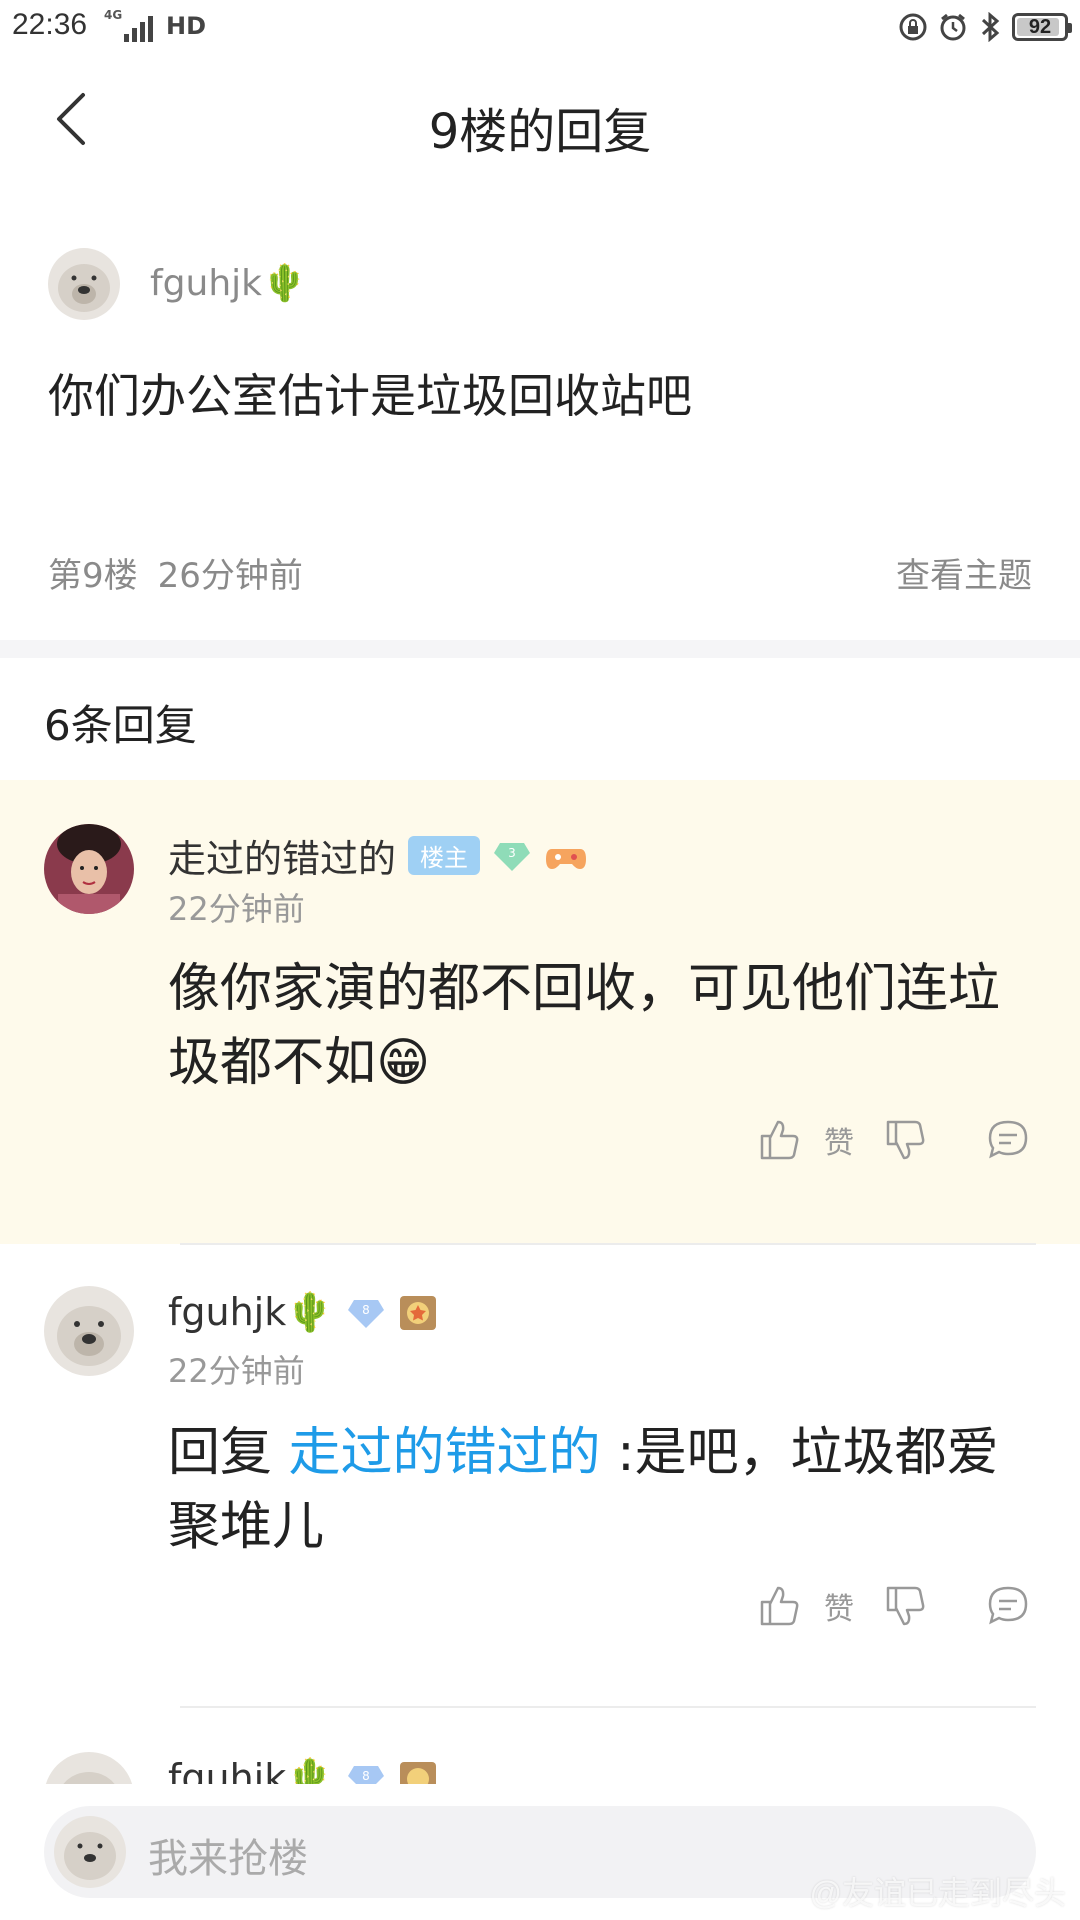  Describe the element at coordinates (964, 572) in the screenshot. I see `view-topic-link: 查看主题` at that location.